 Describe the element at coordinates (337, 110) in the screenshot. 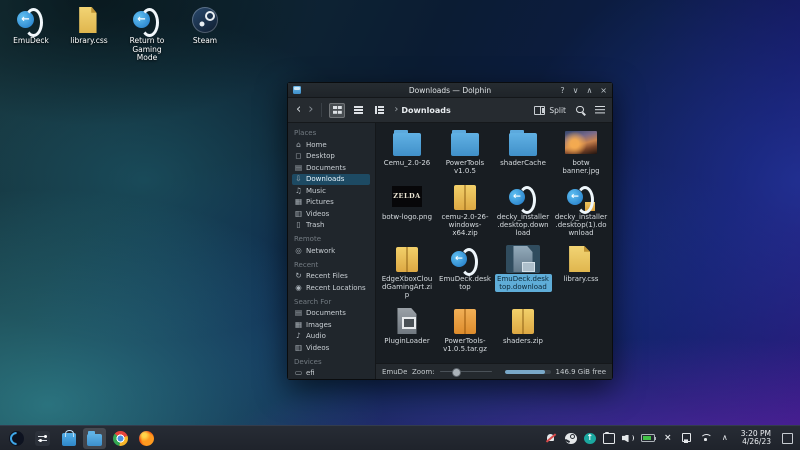

I see `icons-view-button` at that location.